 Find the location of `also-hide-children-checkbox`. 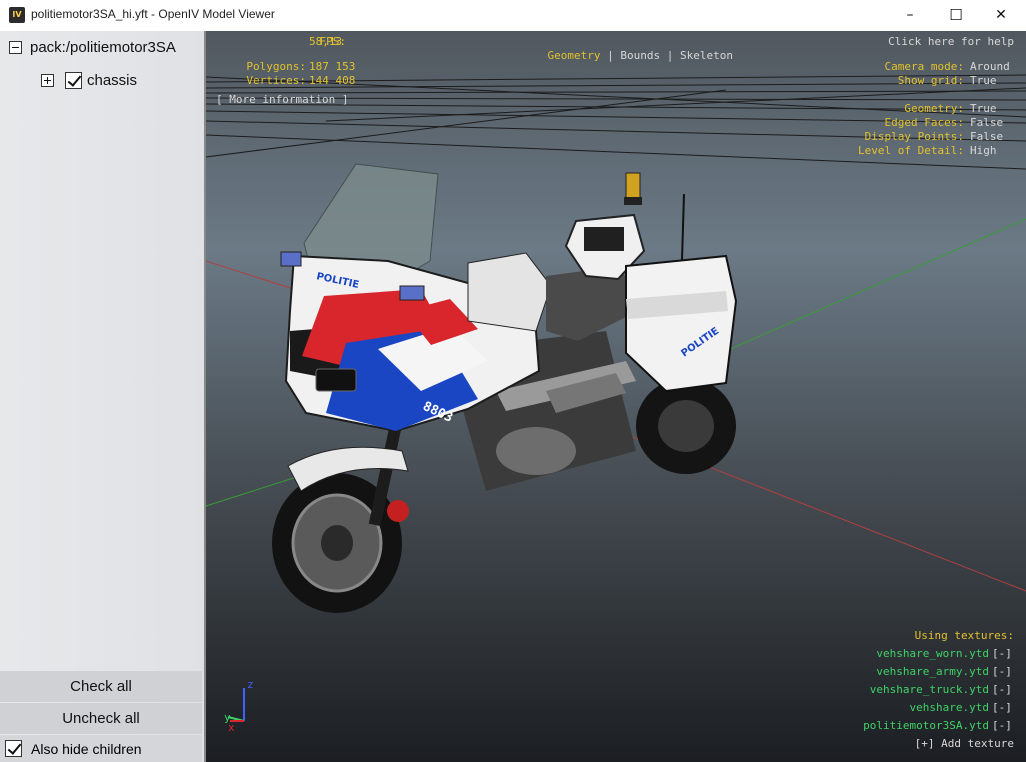

also-hide-children-checkbox is located at coordinates (13, 748).